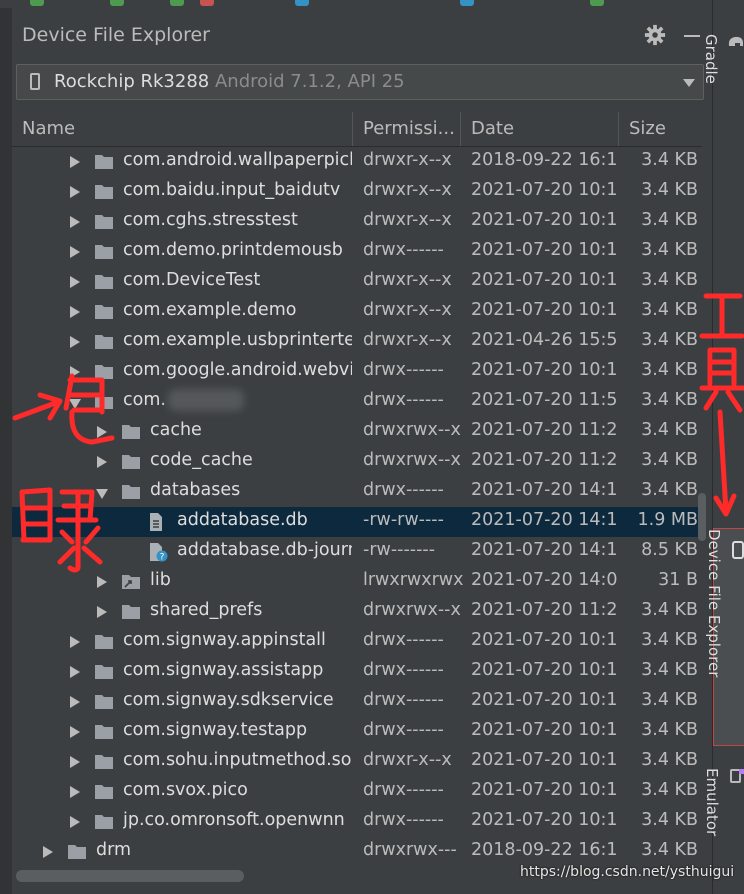 Image resolution: width=744 pixels, height=894 pixels. I want to click on redacted-blur, so click(206, 400).